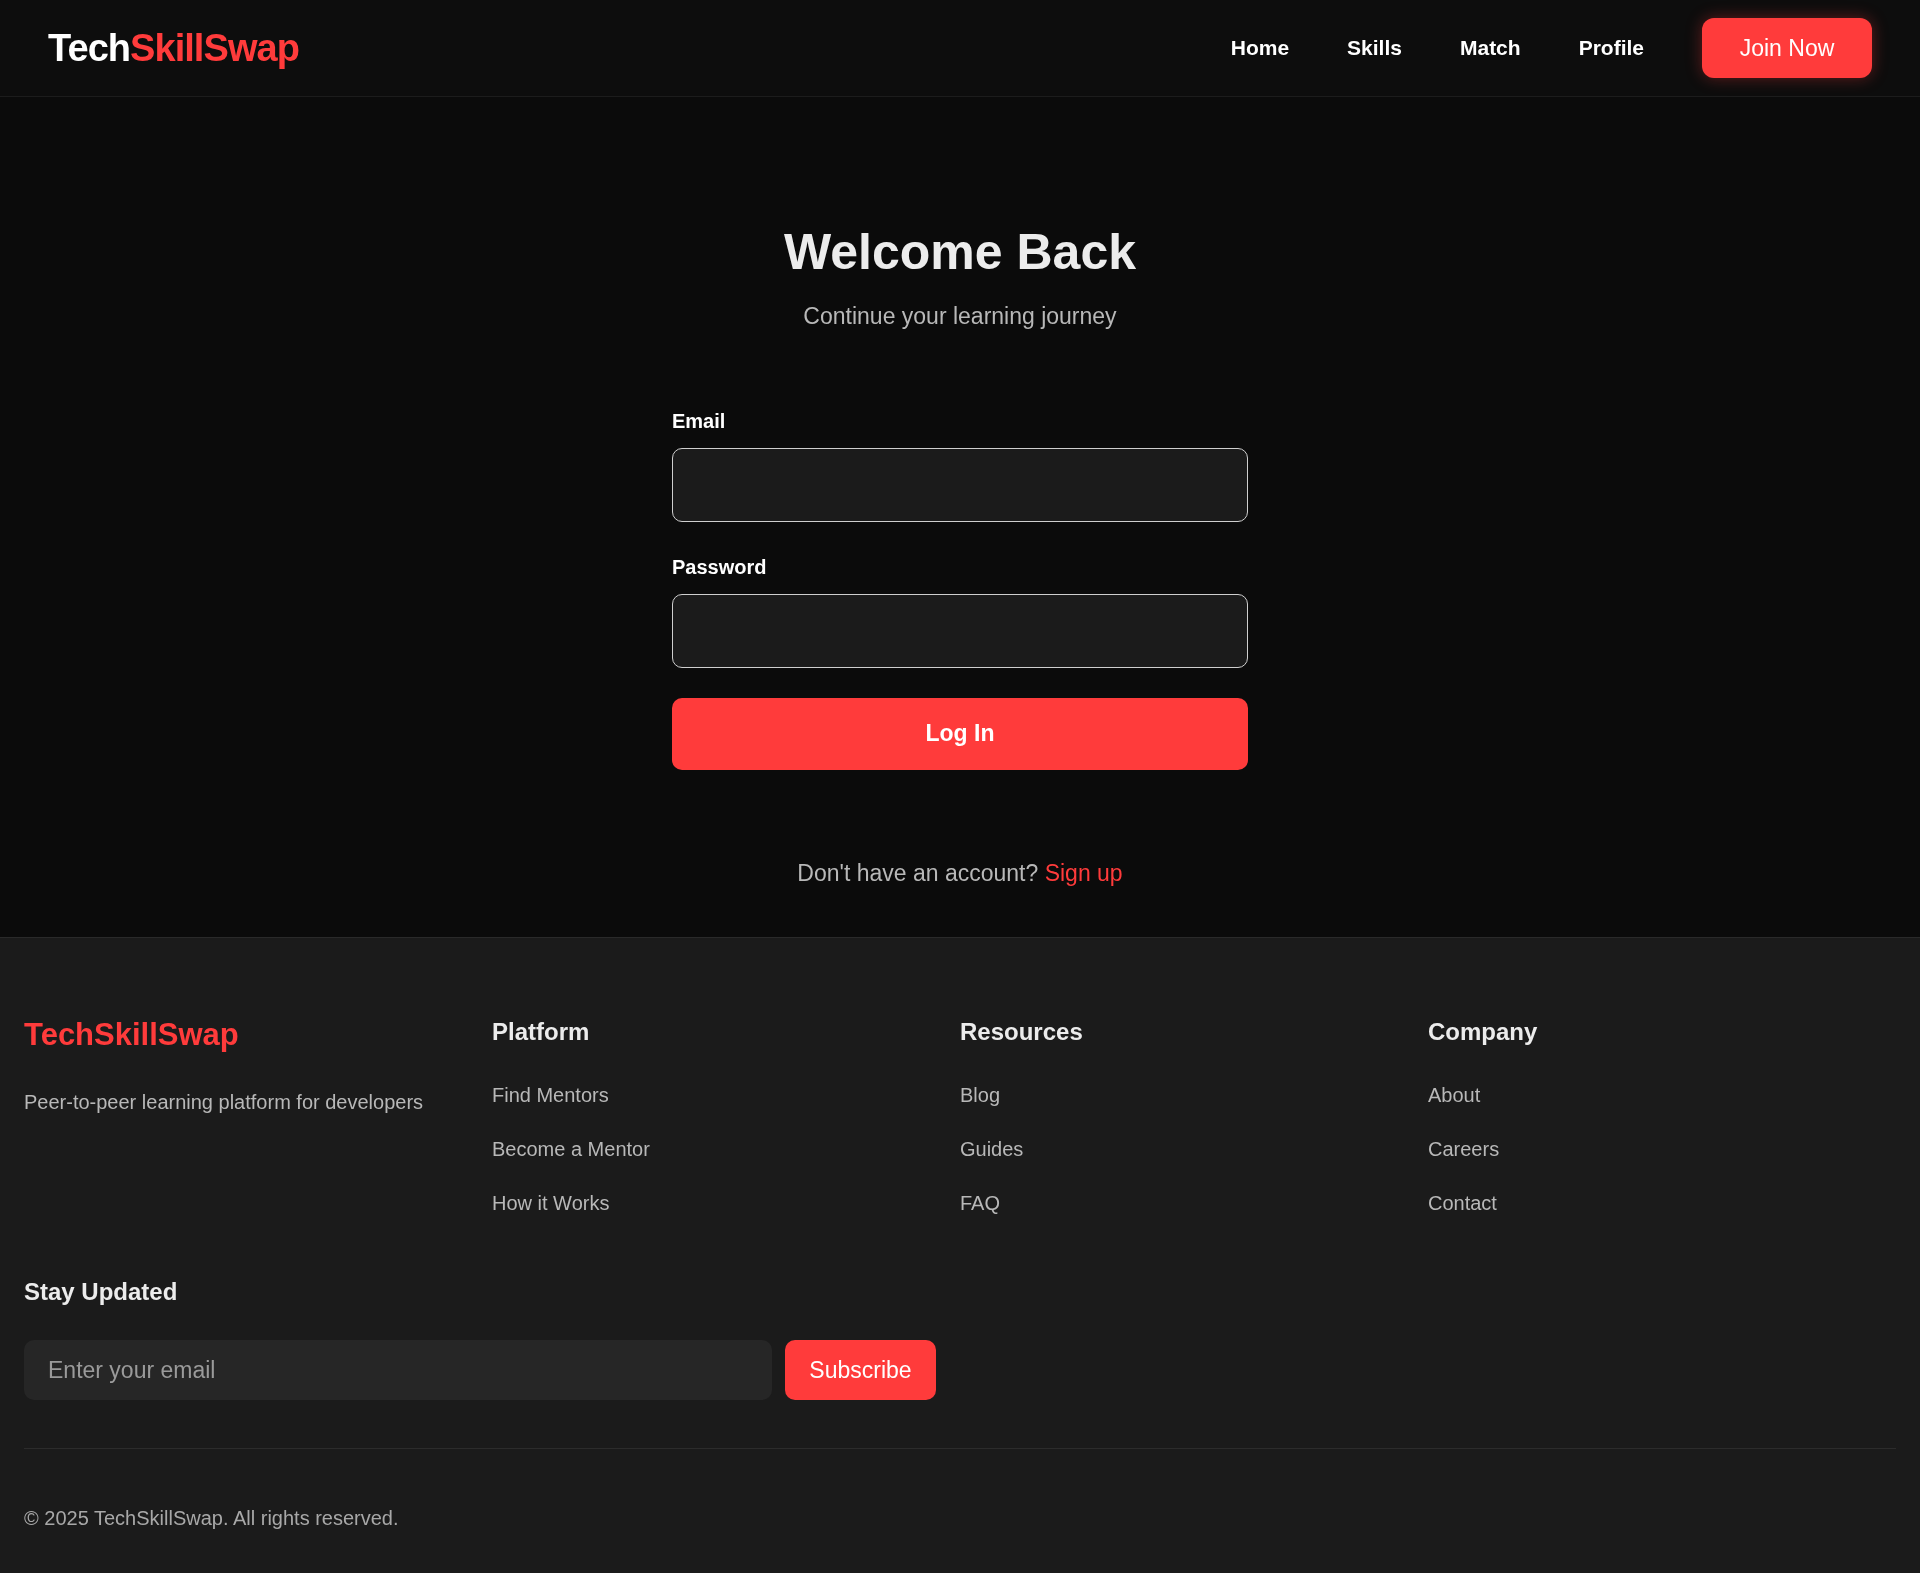 The height and width of the screenshot is (1573, 1920). Describe the element at coordinates (1022, 1032) in the screenshot. I see `footer-heading: Resources` at that location.